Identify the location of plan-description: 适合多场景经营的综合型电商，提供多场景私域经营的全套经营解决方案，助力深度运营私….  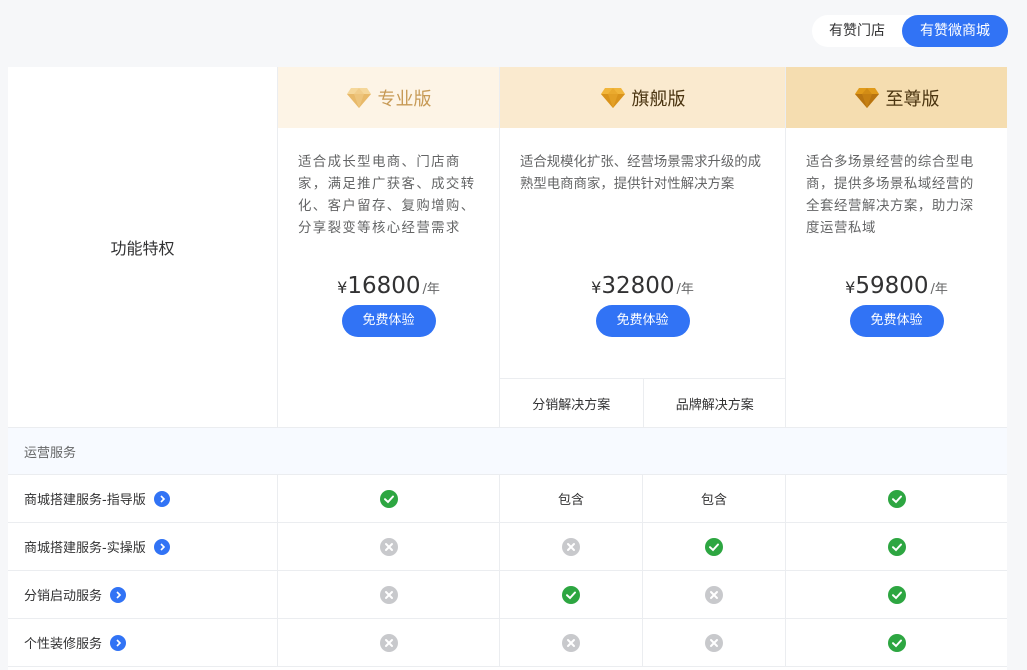
(890, 195).